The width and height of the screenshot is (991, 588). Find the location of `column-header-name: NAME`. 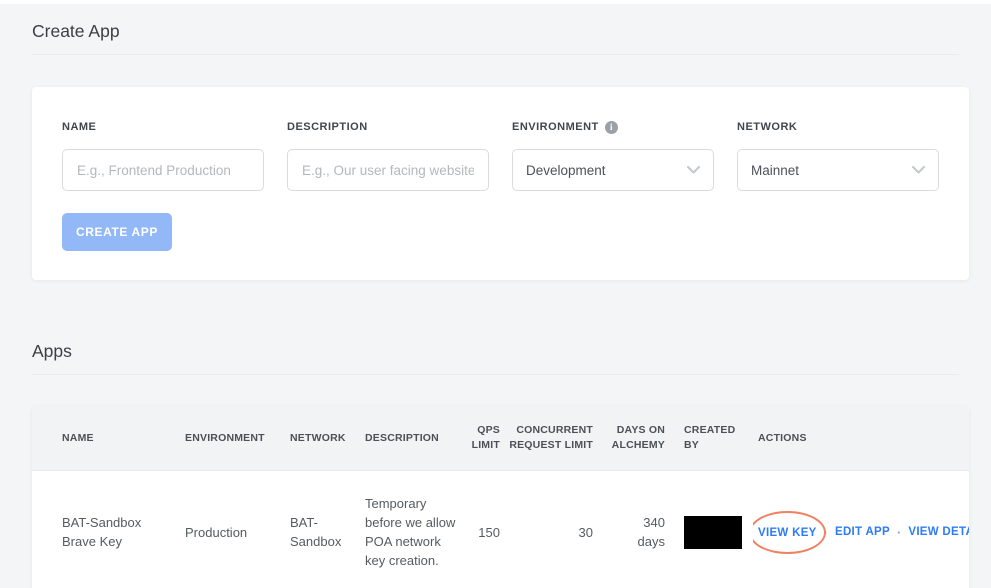

column-header-name: NAME is located at coordinates (78, 437).